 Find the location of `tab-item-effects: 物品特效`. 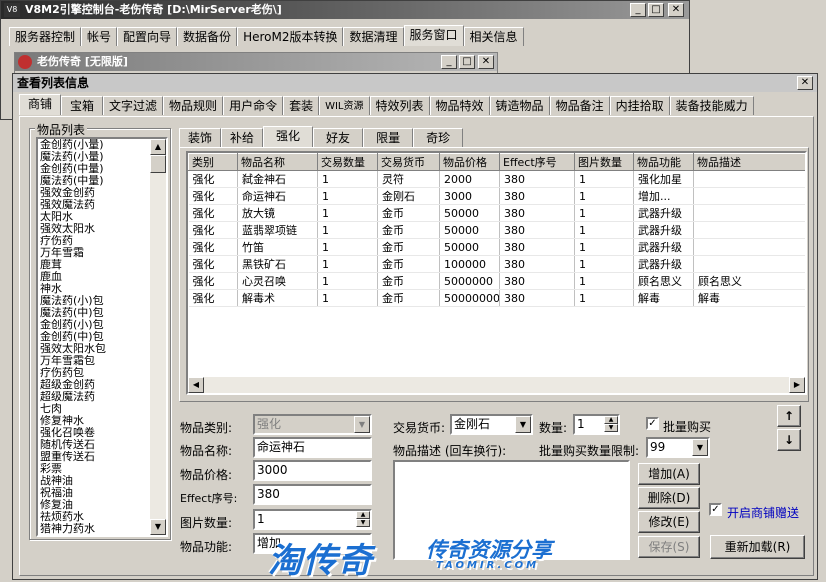

tab-item-effects: 物品特效 is located at coordinates (459, 105).